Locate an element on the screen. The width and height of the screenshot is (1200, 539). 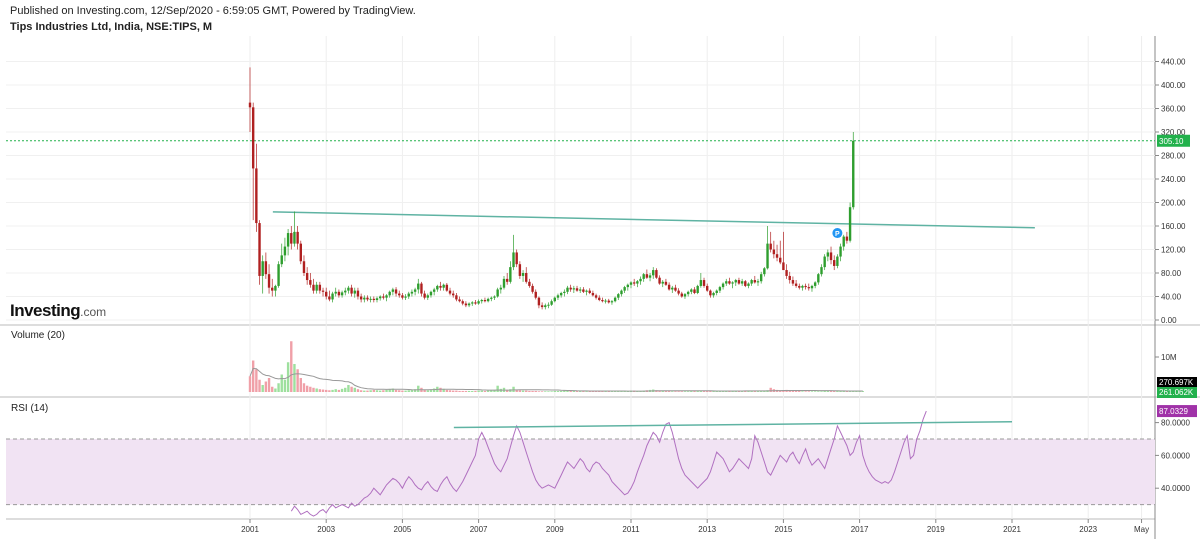
rsi-last-label: 87.0329 is located at coordinates (1173, 411).